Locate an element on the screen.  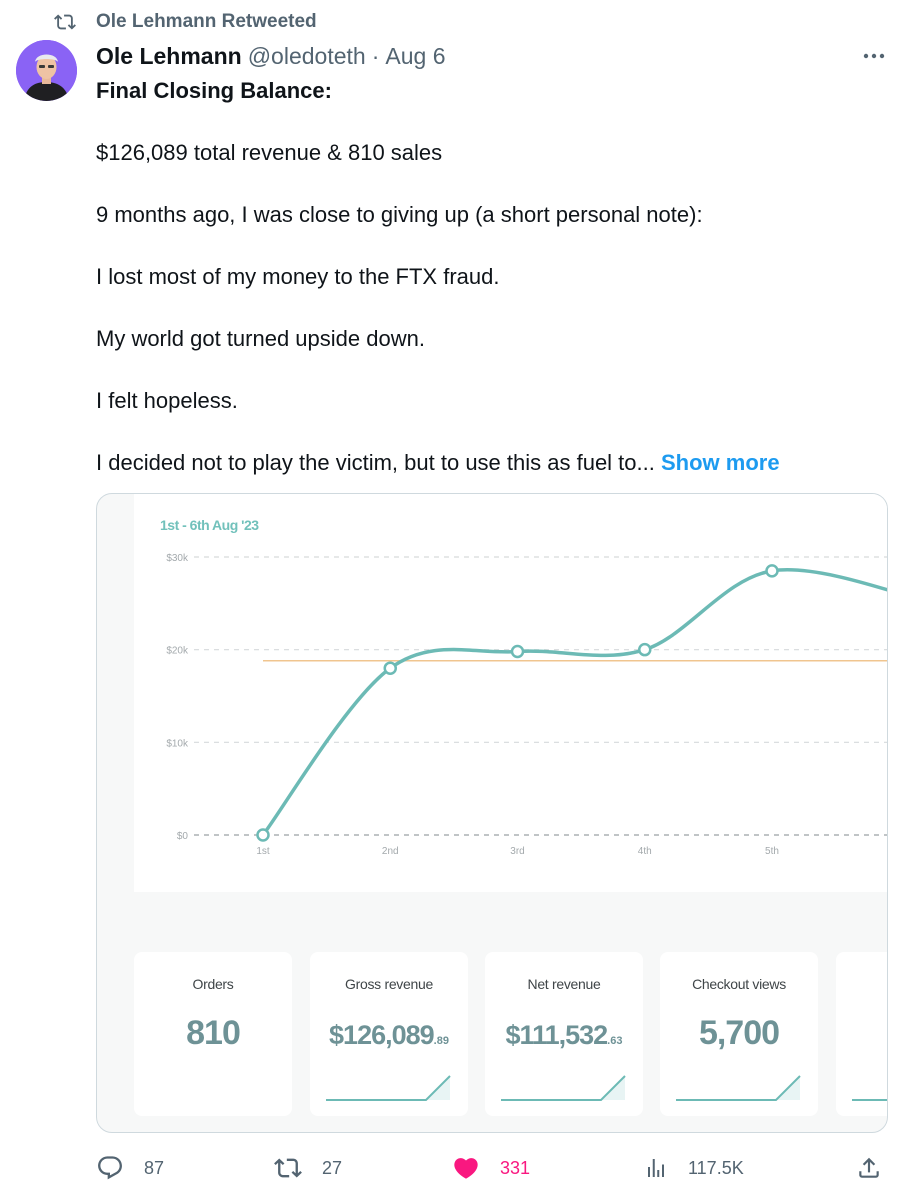
stat-label: Orders is located at coordinates (213, 984).